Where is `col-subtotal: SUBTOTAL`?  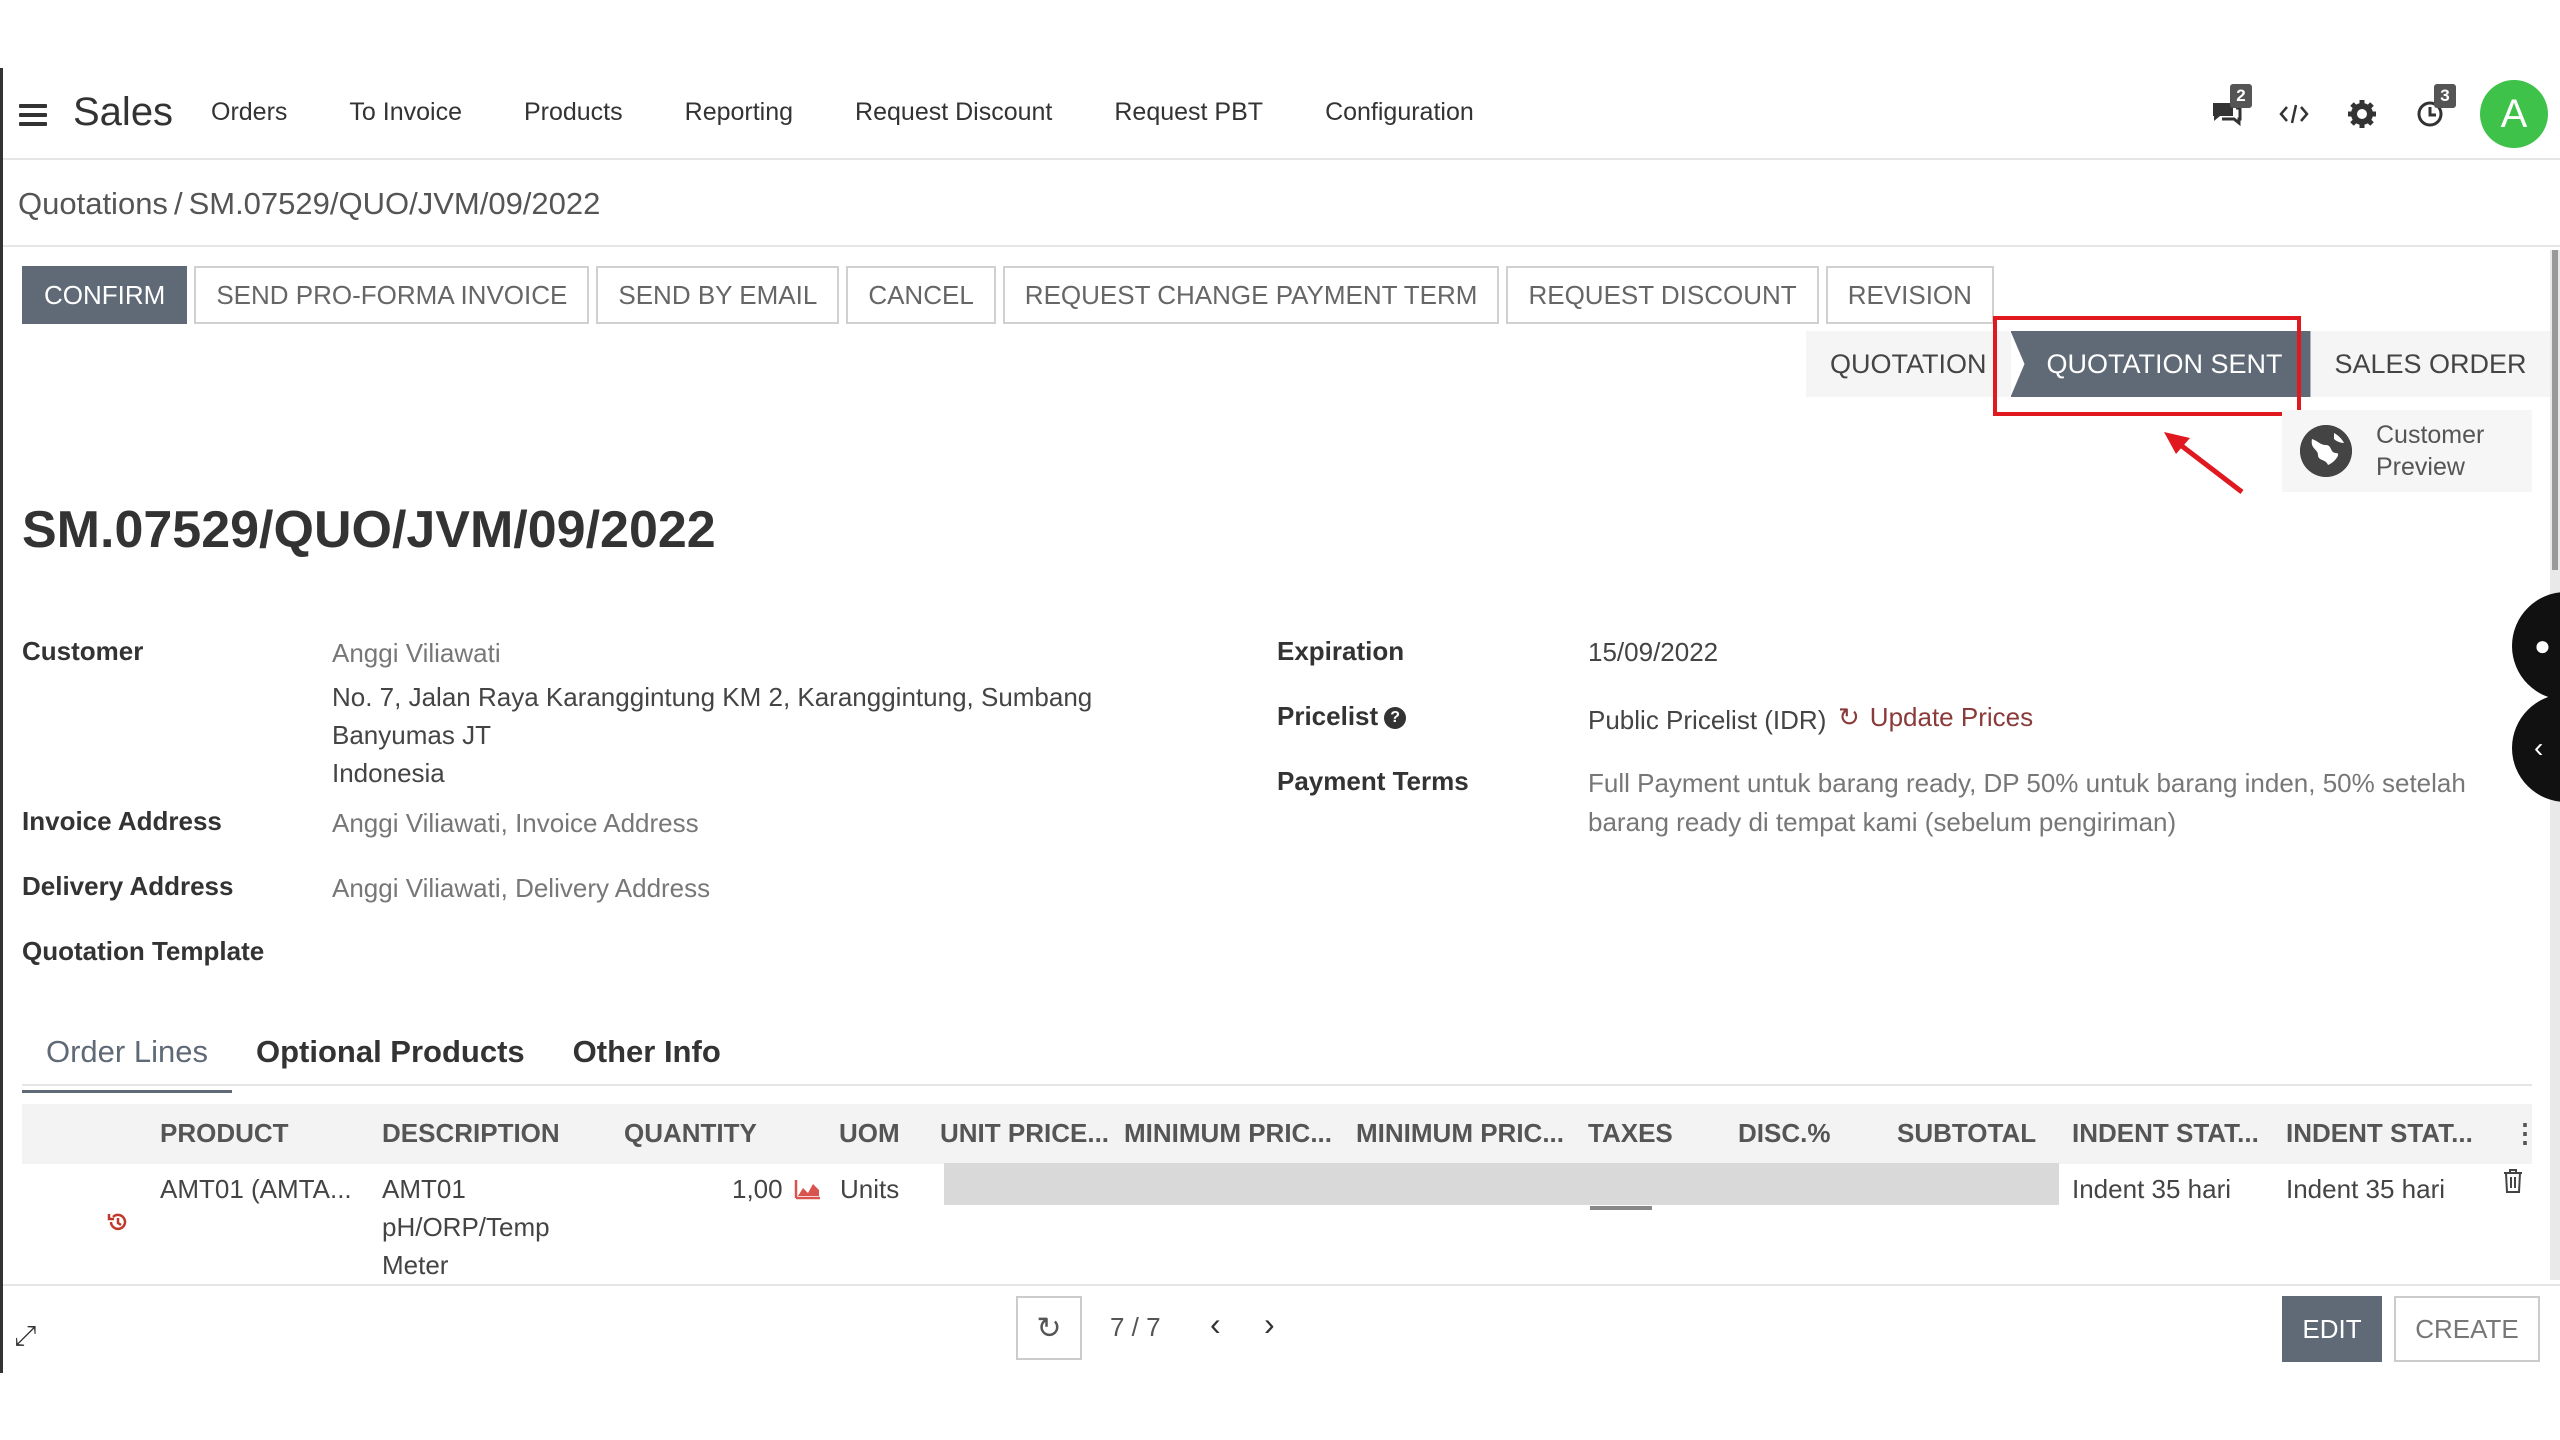
col-subtotal: SUBTOTAL is located at coordinates (1966, 1133).